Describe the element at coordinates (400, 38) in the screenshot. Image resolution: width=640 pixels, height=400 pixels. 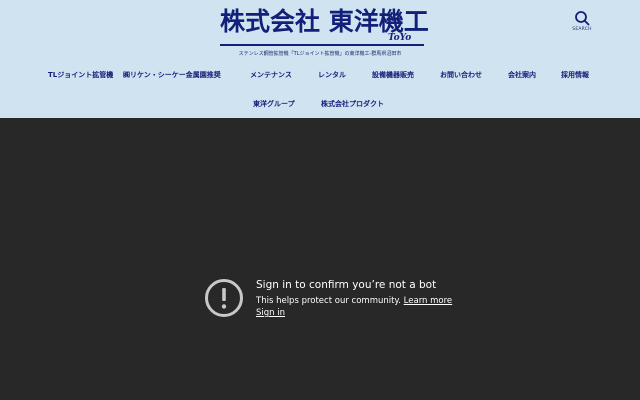
I see `logo-subtext: ToYo` at that location.